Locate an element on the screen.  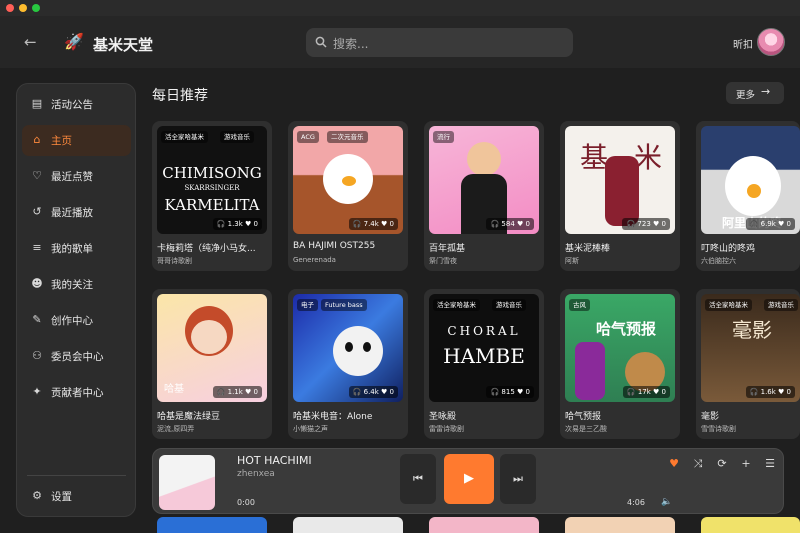
group-icon: ⚇ is located at coordinates (37, 355).